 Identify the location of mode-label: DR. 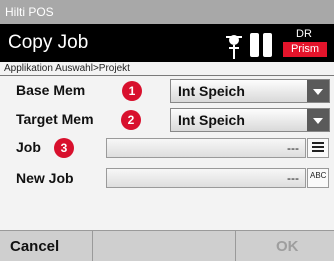
(304, 34).